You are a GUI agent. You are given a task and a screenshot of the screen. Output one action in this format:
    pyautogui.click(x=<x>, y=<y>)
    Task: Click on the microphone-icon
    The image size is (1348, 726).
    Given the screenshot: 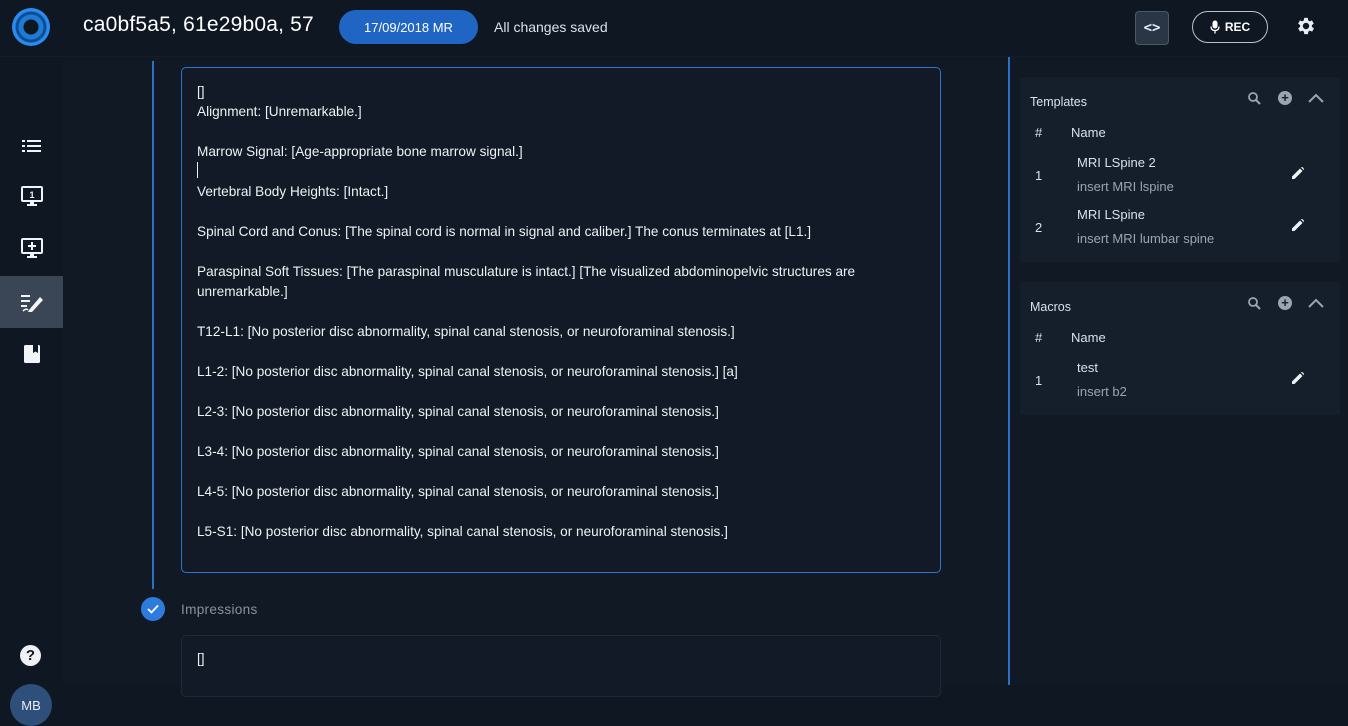 What is the action you would take?
    pyautogui.click(x=1215, y=27)
    